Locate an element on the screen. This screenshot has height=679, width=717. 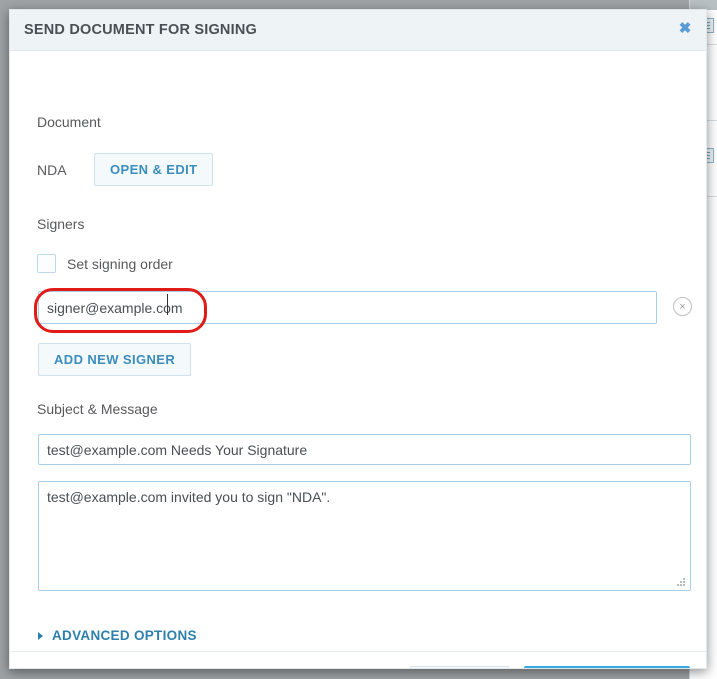
text-cursor is located at coordinates (167, 304).